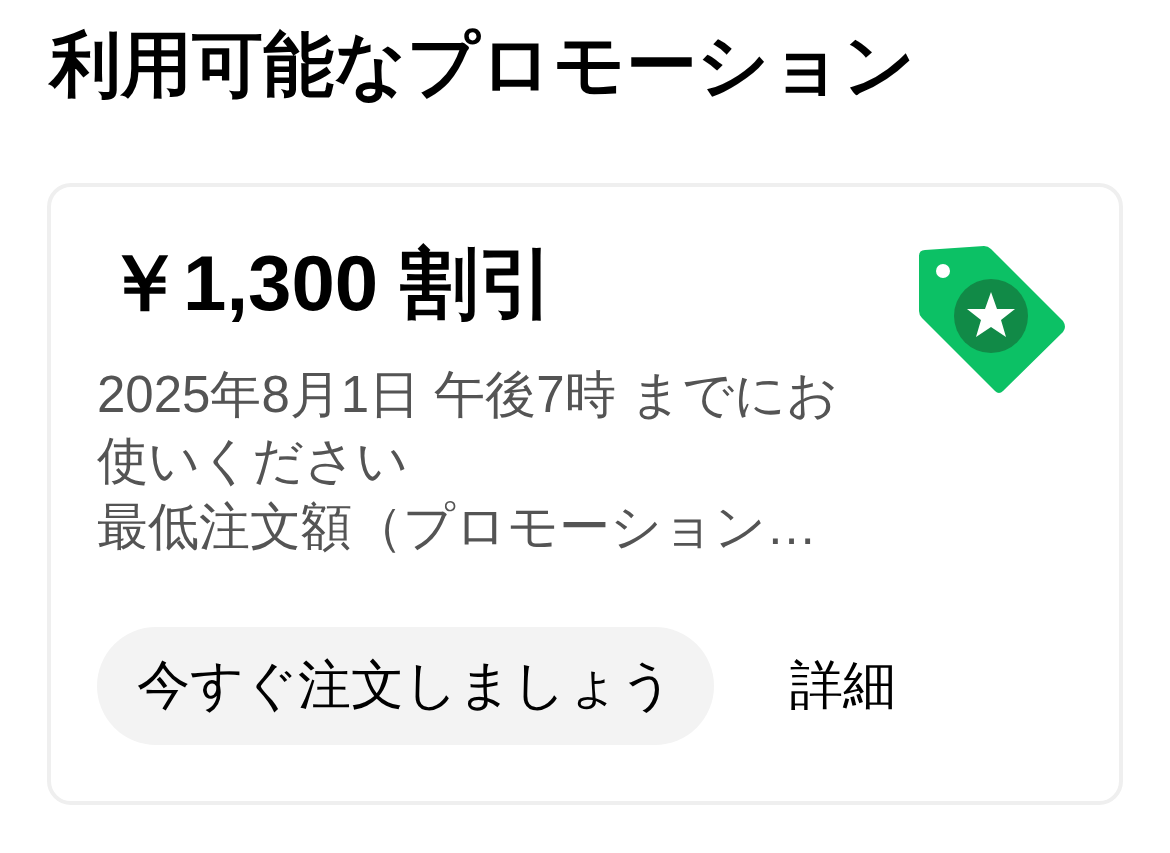  Describe the element at coordinates (483, 65) in the screenshot. I see `section-title: 利用可能なプロモーション` at that location.